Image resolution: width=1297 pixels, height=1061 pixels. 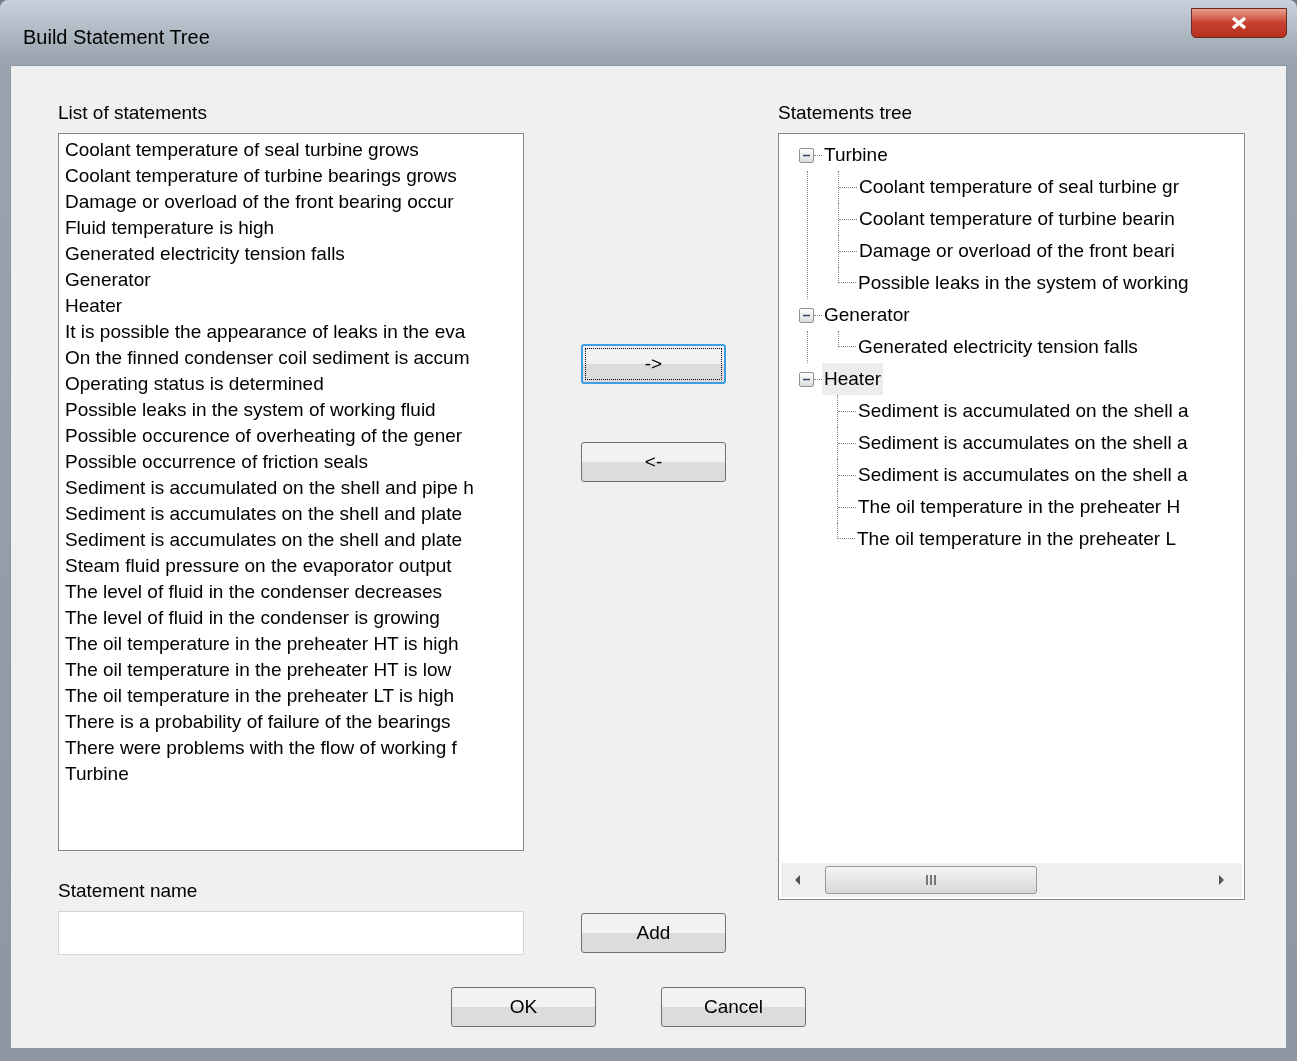 I want to click on tree-item: Possible leaks in the system of working, so click(x=1023, y=283).